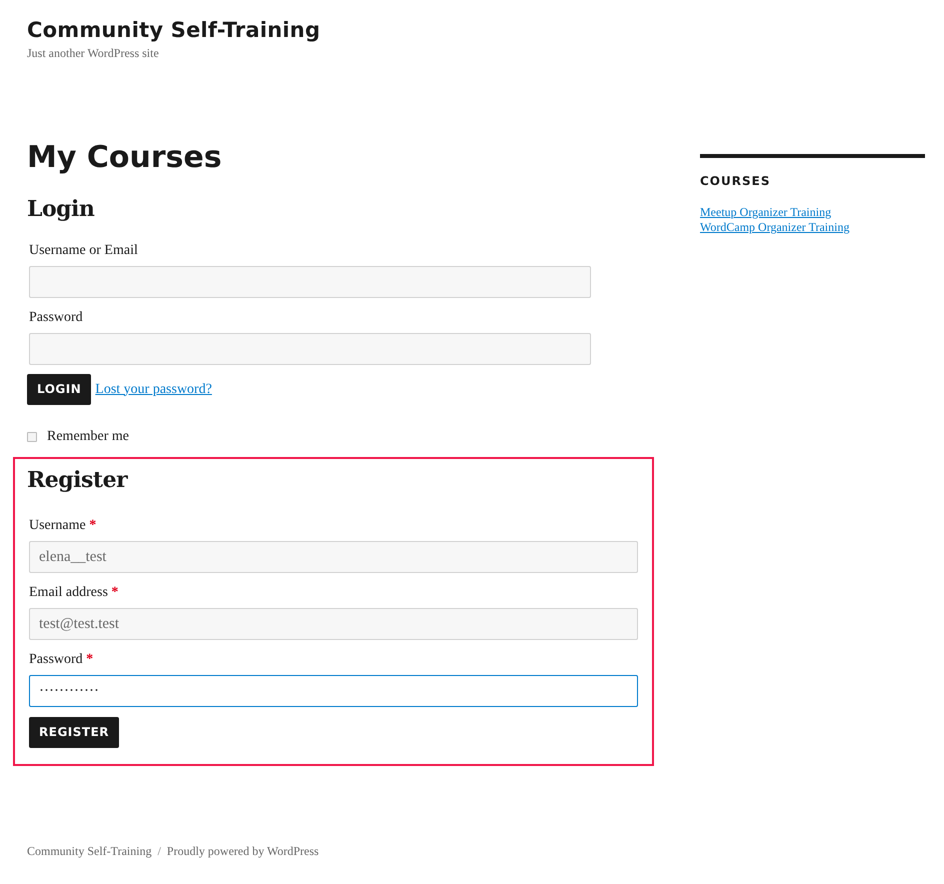 The image size is (944, 884). What do you see at coordinates (775, 227) in the screenshot?
I see `course-link: WordCamp Organizer Training` at bounding box center [775, 227].